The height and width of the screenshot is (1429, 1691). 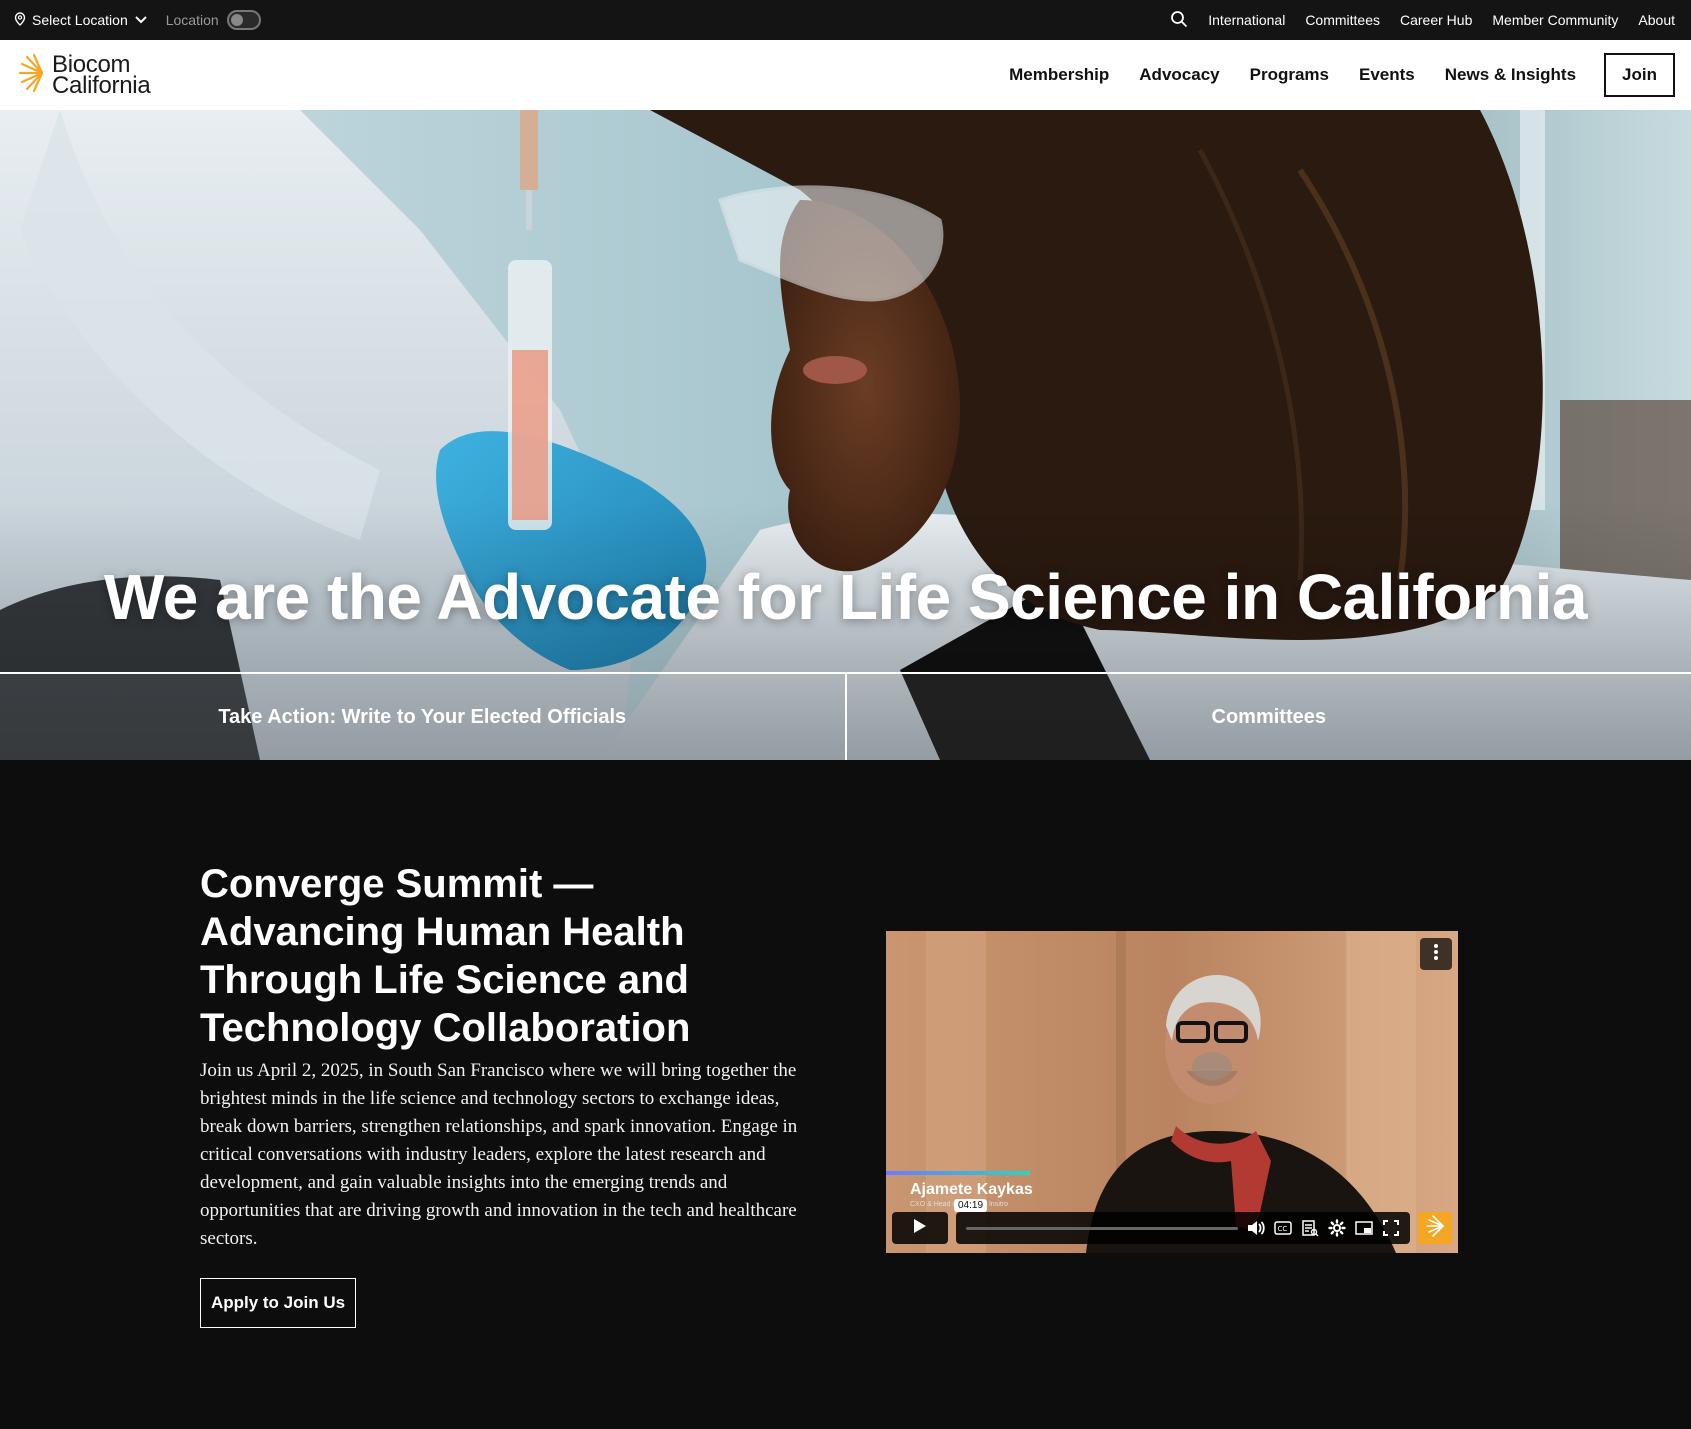 I want to click on logo-line-2: California, so click(x=101, y=85).